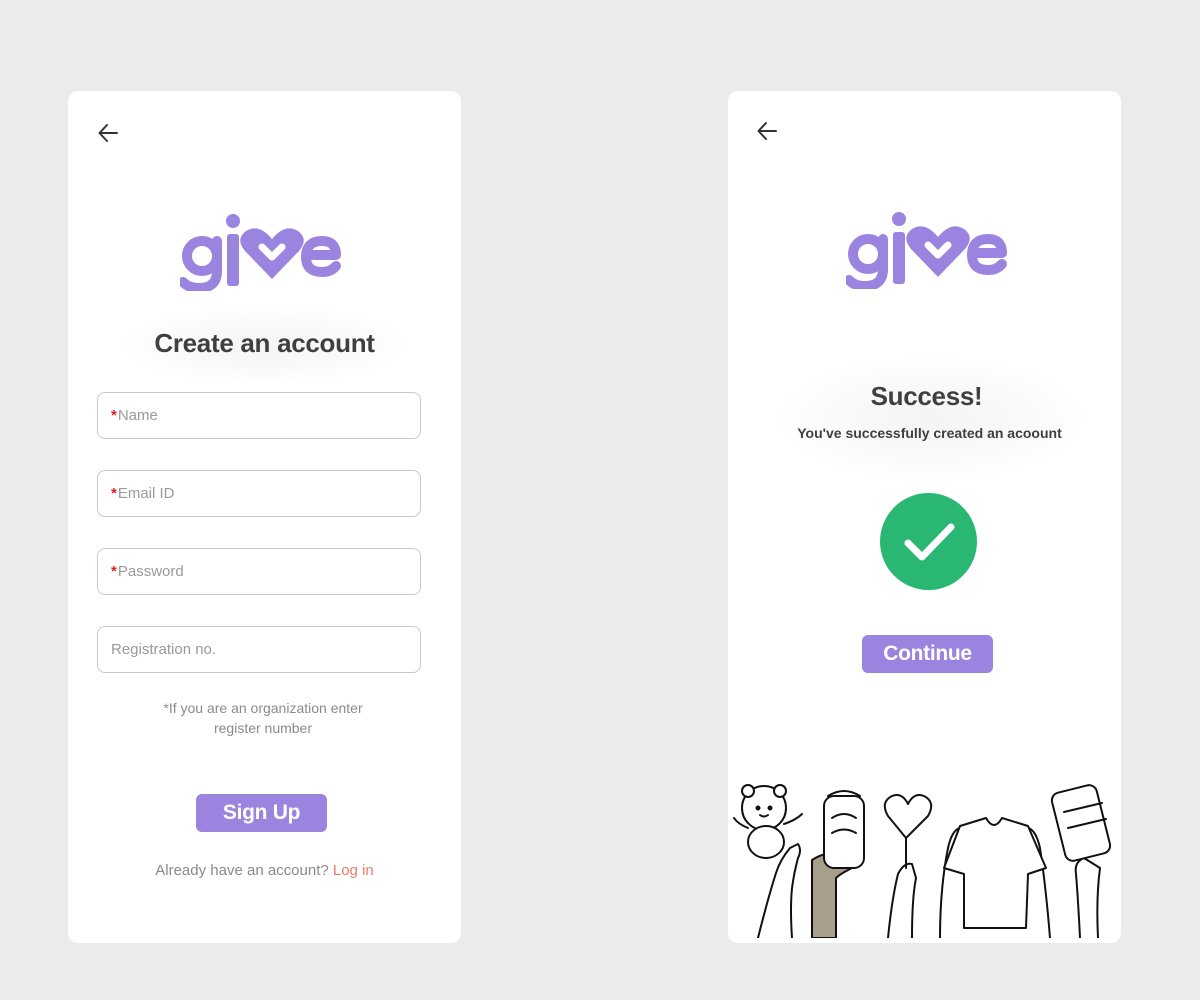 The image size is (1200, 1000). Describe the element at coordinates (264, 343) in the screenshot. I see `page-title: Create an account` at that location.